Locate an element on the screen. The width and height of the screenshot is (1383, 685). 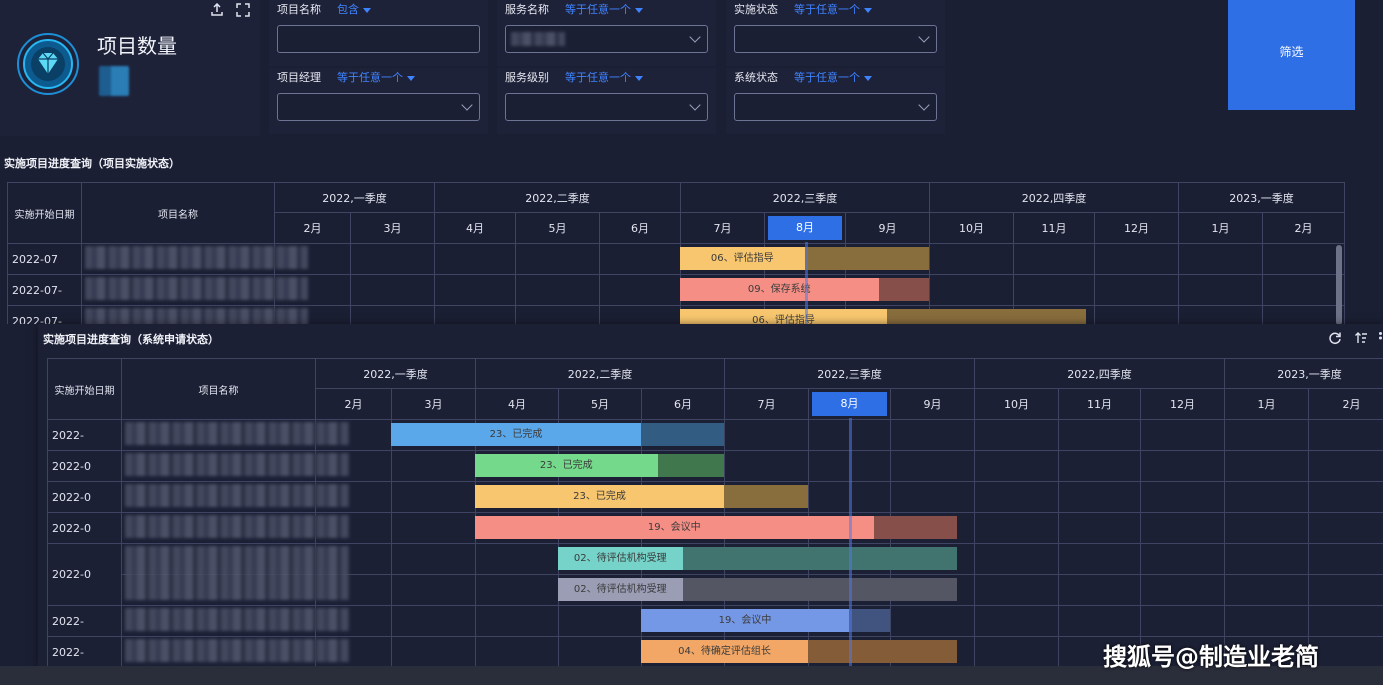
fullscreen-icon is located at coordinates (243, 9).